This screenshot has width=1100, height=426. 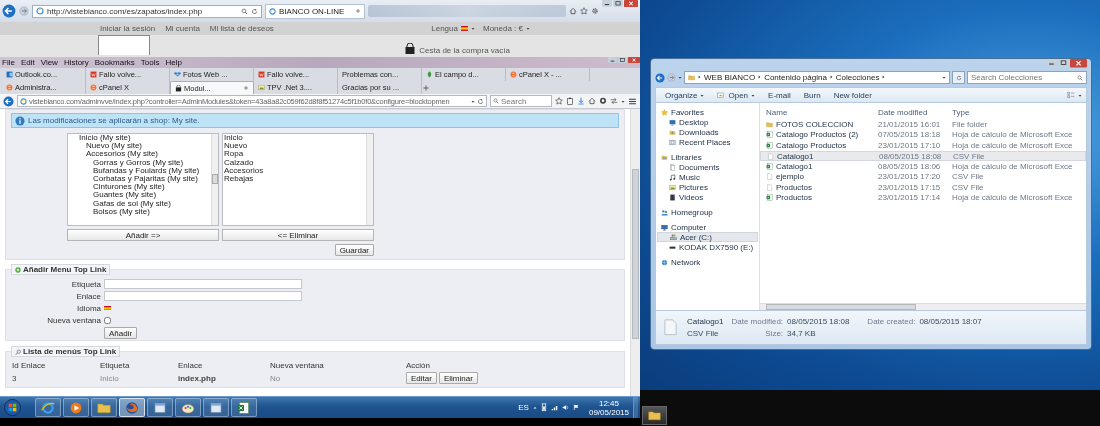 I want to click on list-option: Gafas de sol (My site), so click(x=146, y=203).